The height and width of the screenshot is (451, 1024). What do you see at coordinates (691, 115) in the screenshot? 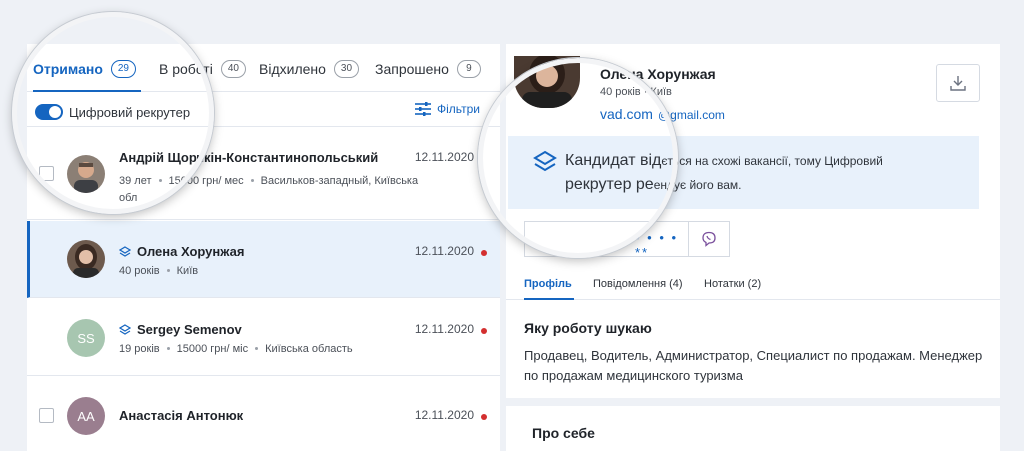
I see `email-link: @gmail.com` at bounding box center [691, 115].